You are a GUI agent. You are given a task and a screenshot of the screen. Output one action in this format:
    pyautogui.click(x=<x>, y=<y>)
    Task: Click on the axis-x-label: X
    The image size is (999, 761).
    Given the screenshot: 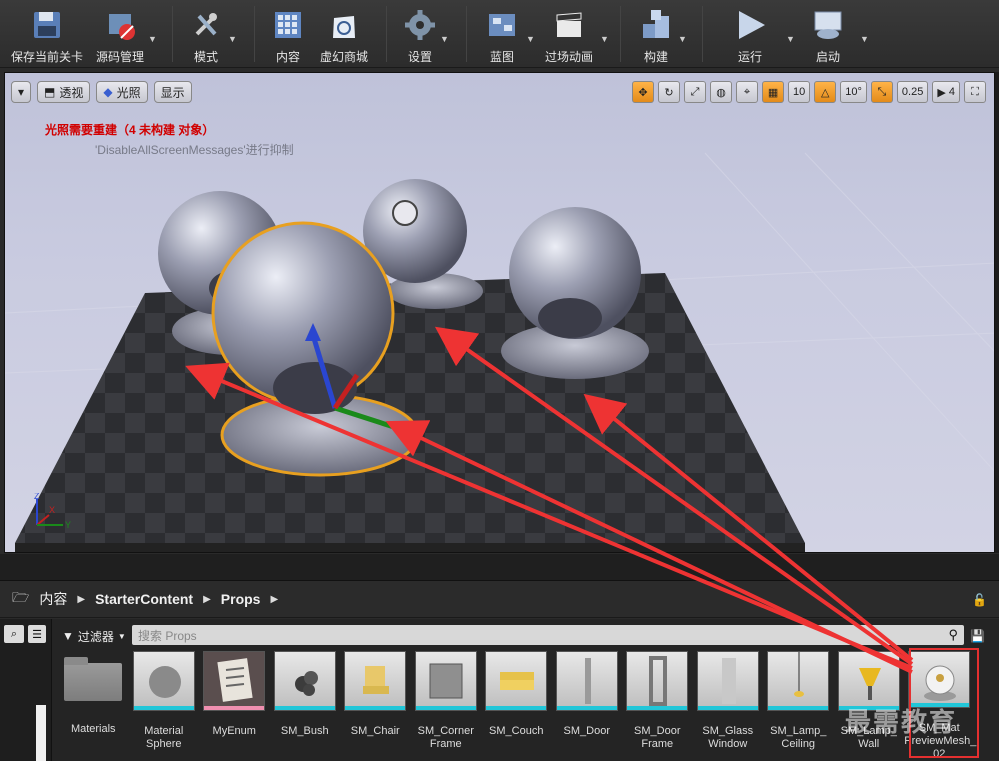 What is the action you would take?
    pyautogui.click(x=52, y=510)
    